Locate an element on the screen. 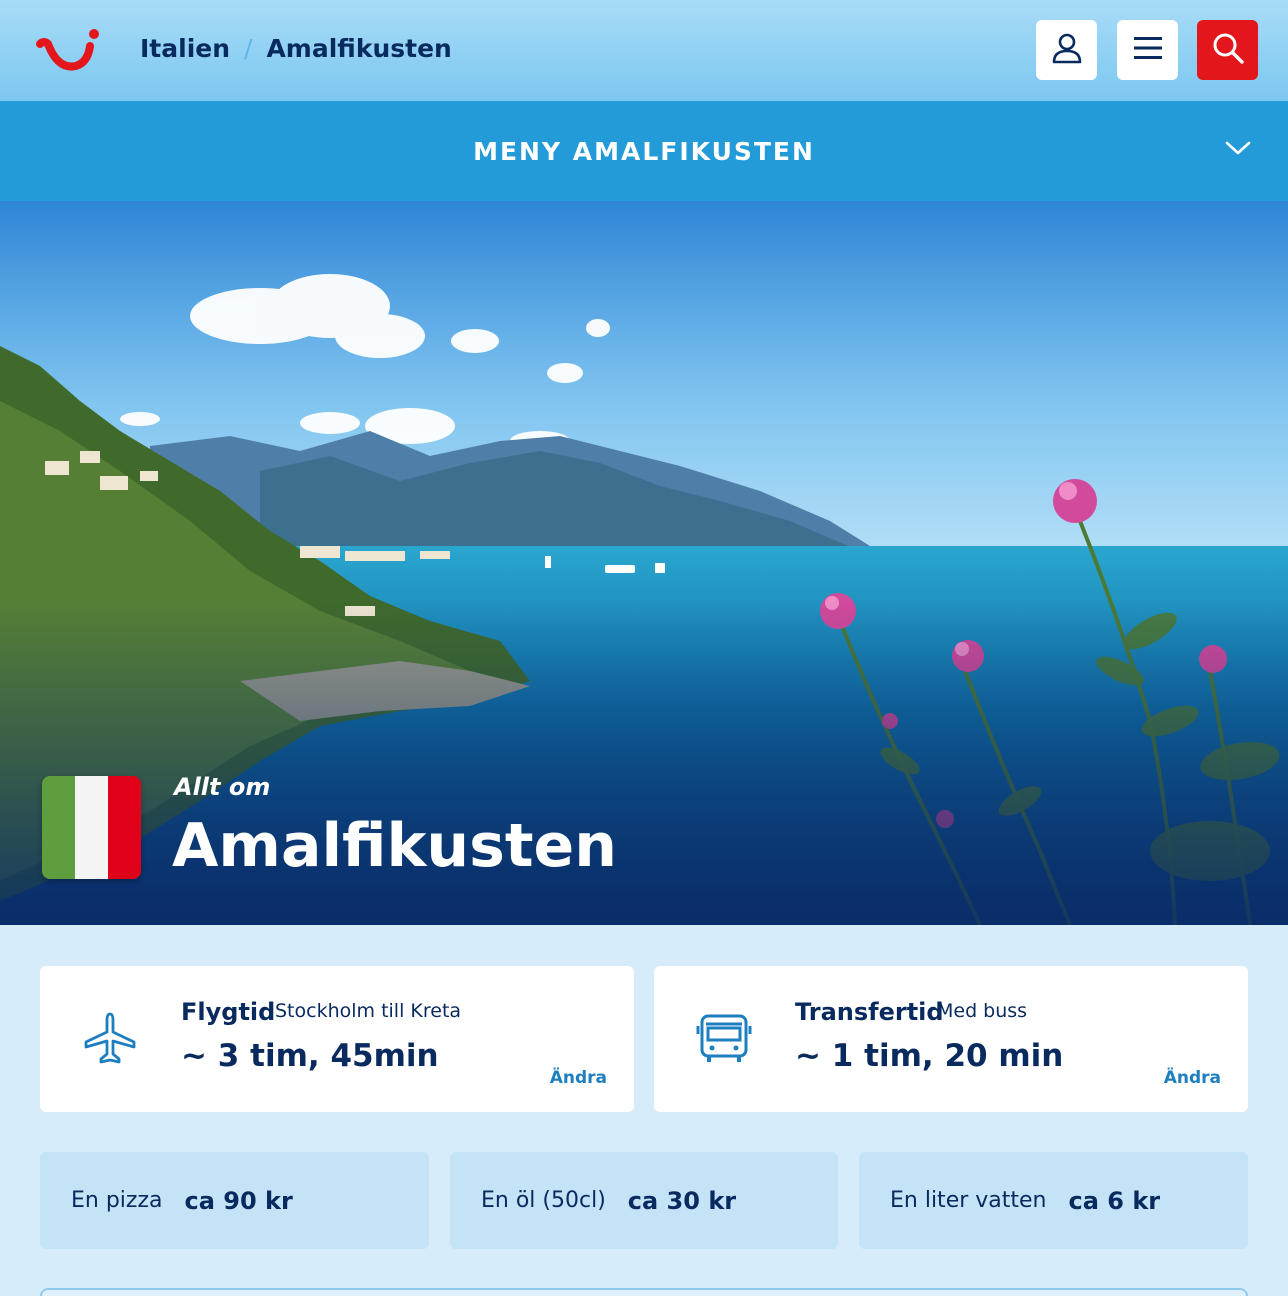 The width and height of the screenshot is (1288, 1296). airplane-icon is located at coordinates (110, 1038).